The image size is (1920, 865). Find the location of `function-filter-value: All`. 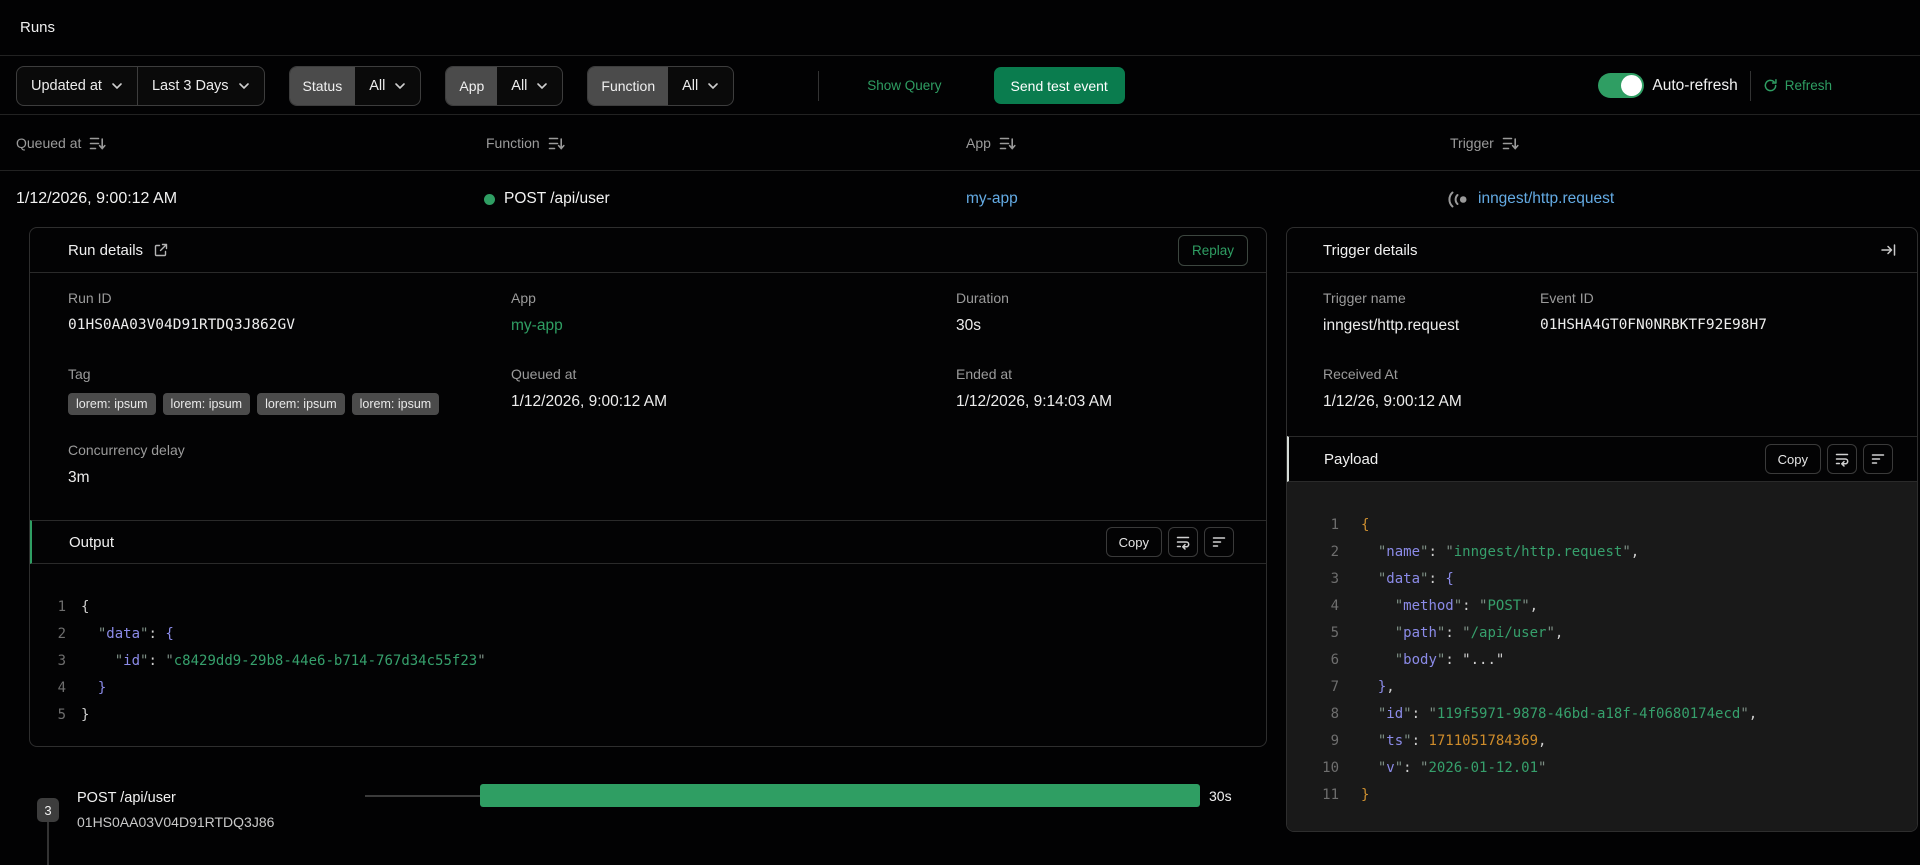

function-filter-value: All is located at coordinates (690, 85).